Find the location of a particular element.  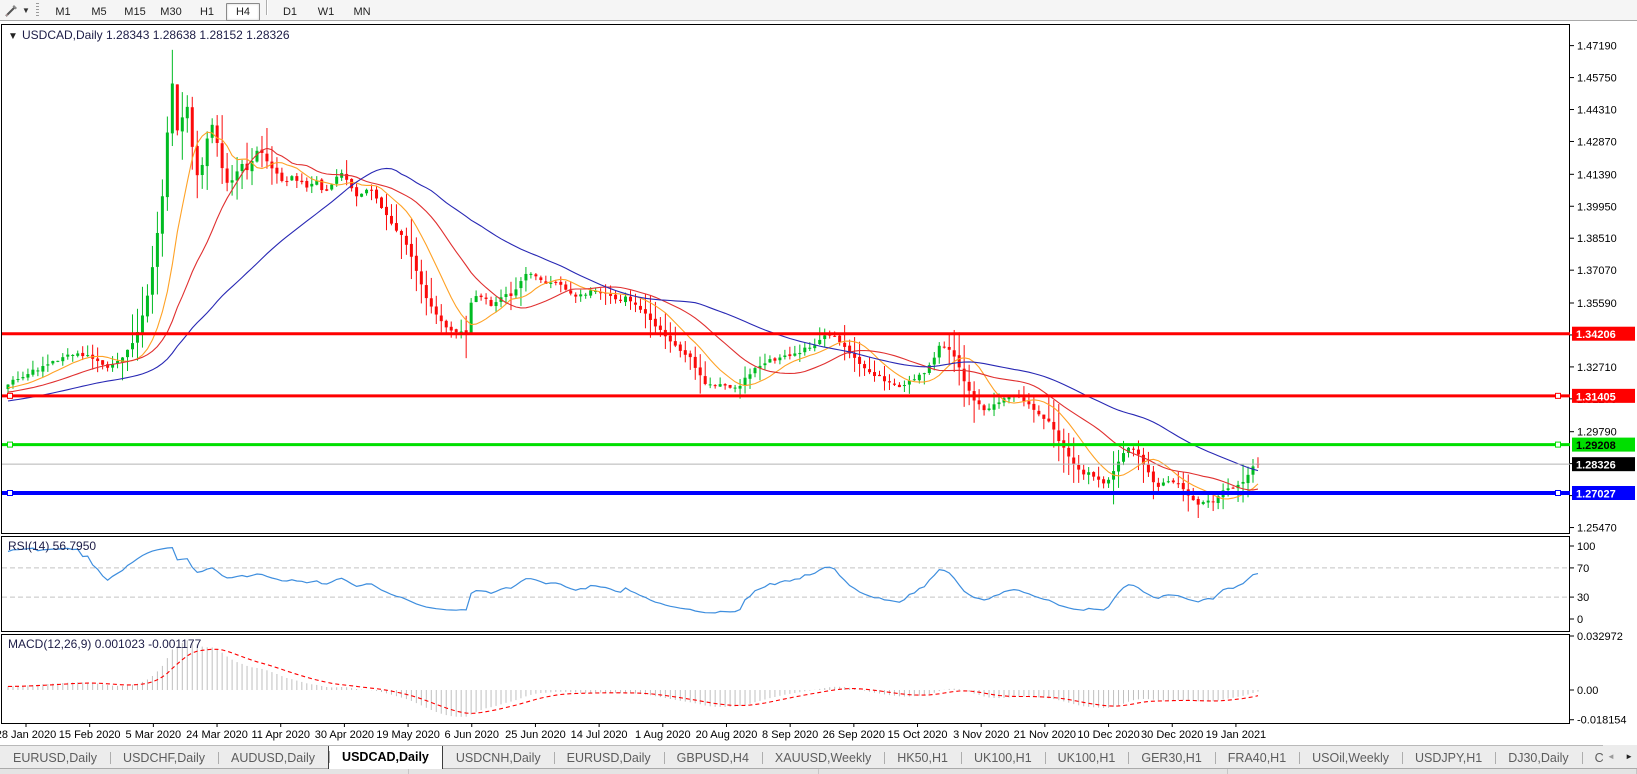

tab-scroll-right-icon: ► is located at coordinates (1629, 756).